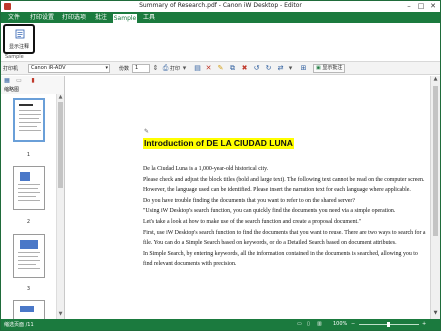 Image resolution: width=441 pixels, height=331 pixels. I want to click on status-bar: 缩选页面 /11 ▭ ▯ ▥ 100% − +, so click(220, 324).